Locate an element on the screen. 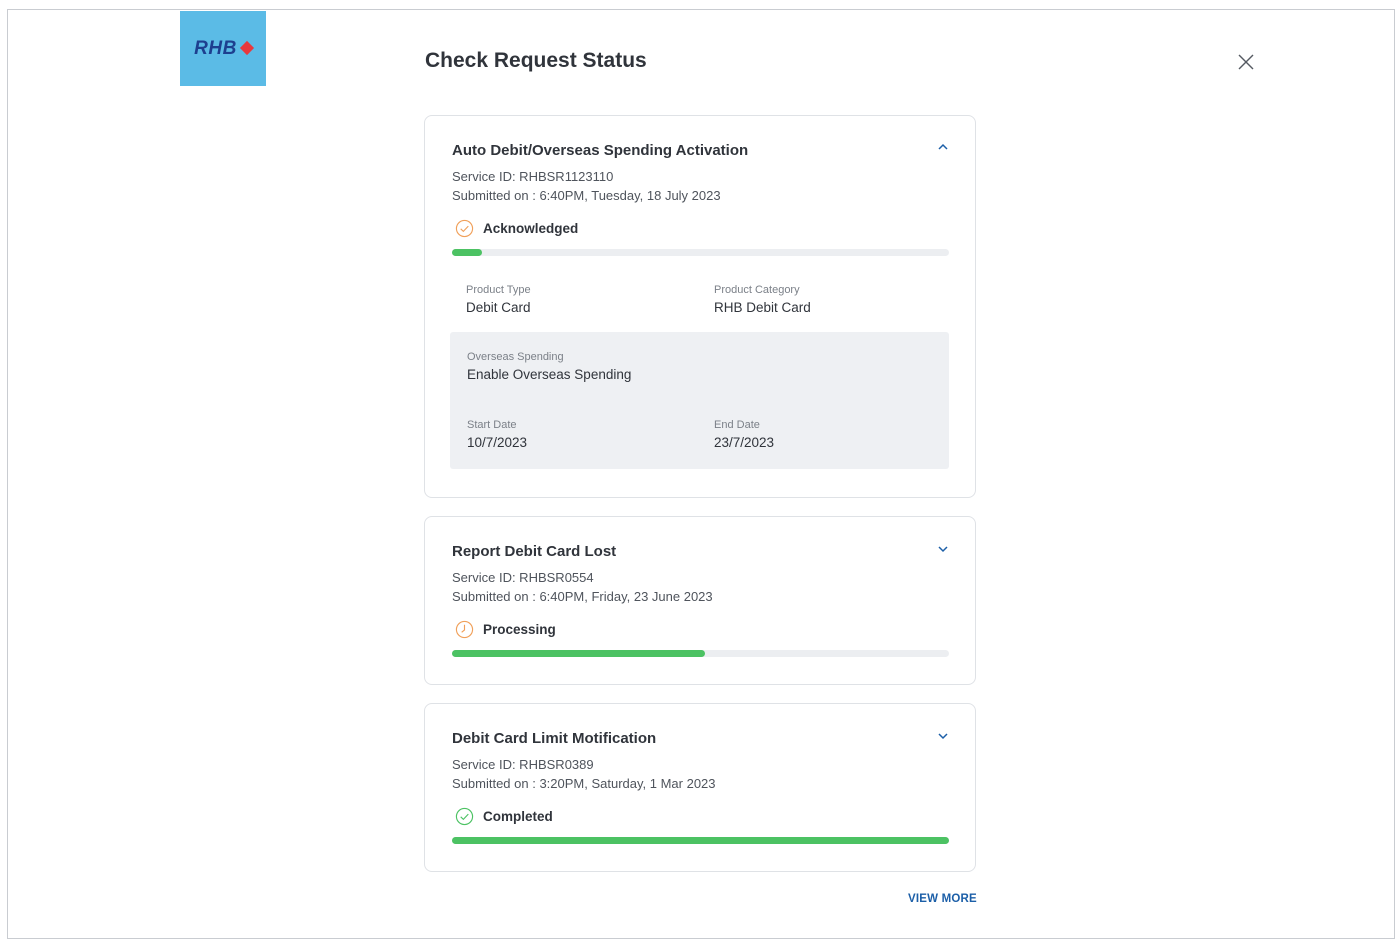 The width and height of the screenshot is (1397, 939). logo-diamond-icon is located at coordinates (246, 48).